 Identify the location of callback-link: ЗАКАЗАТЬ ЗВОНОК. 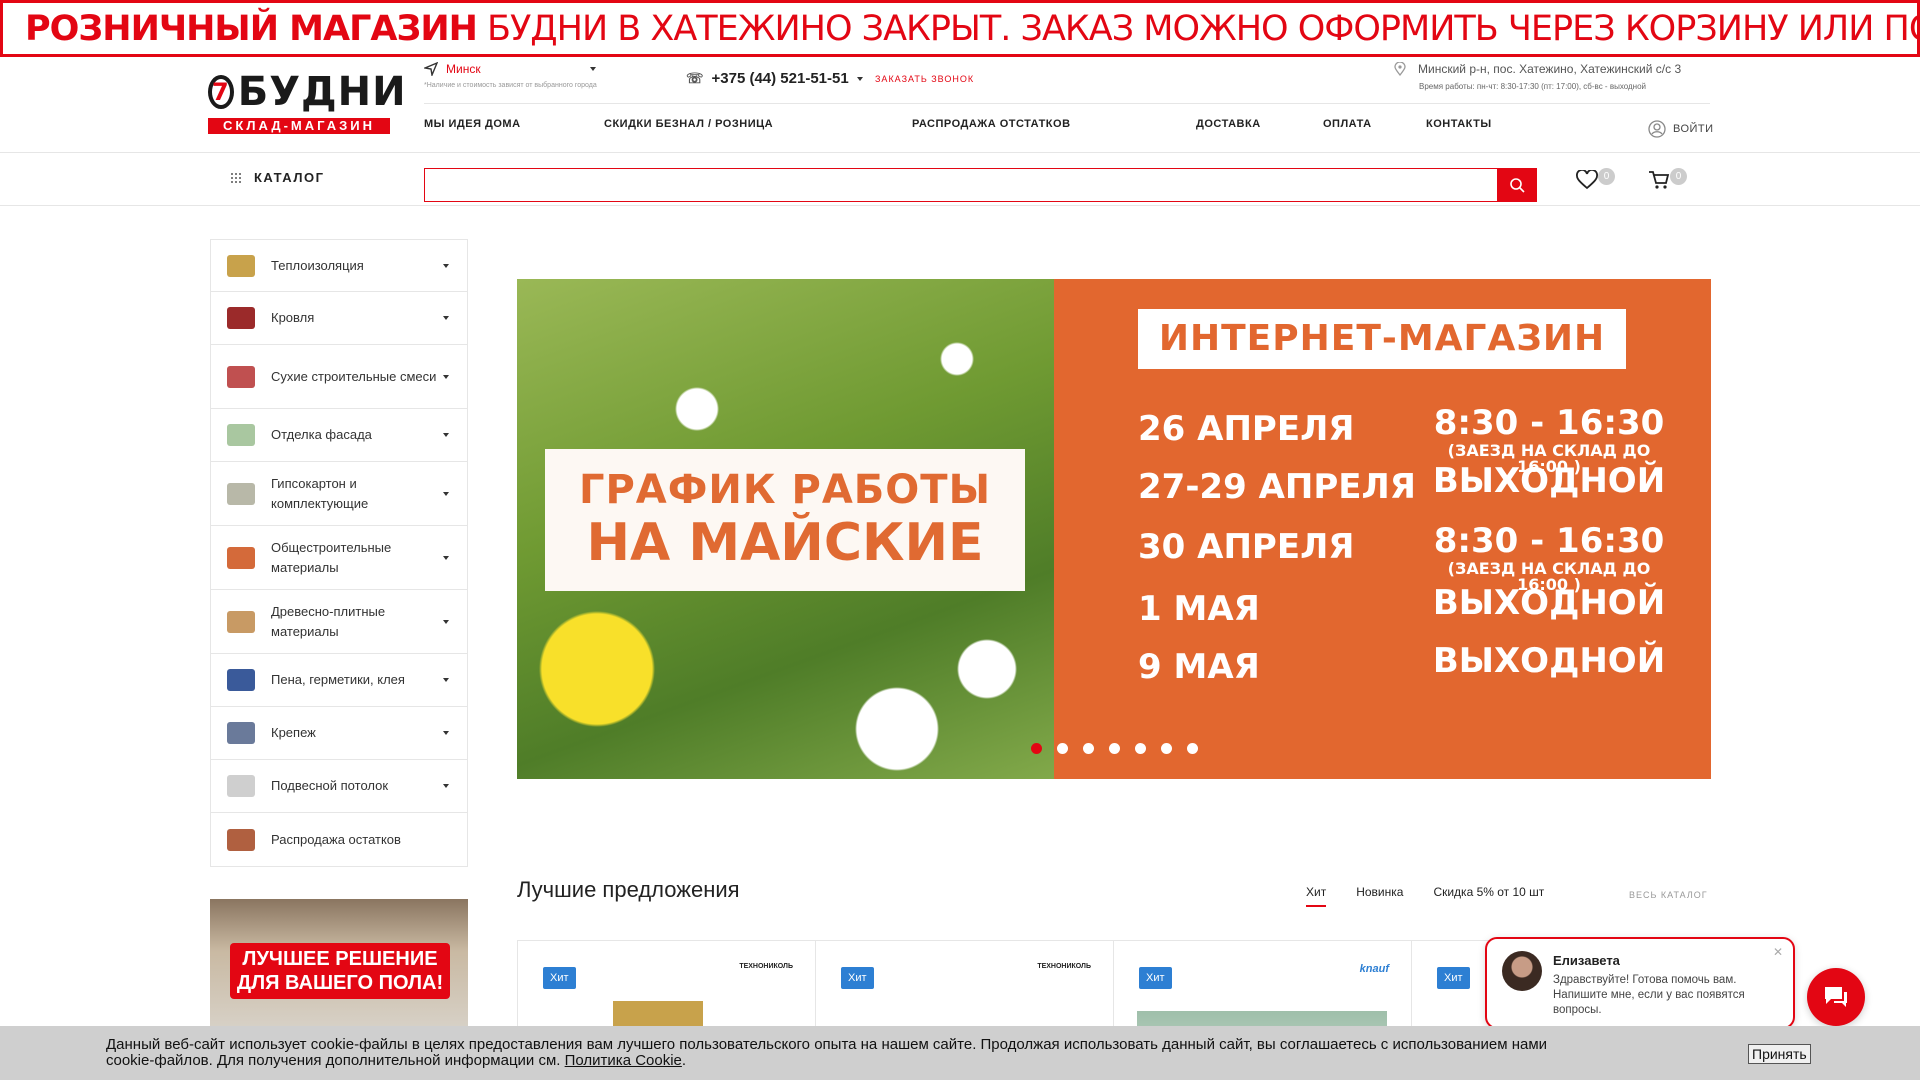
(924, 79).